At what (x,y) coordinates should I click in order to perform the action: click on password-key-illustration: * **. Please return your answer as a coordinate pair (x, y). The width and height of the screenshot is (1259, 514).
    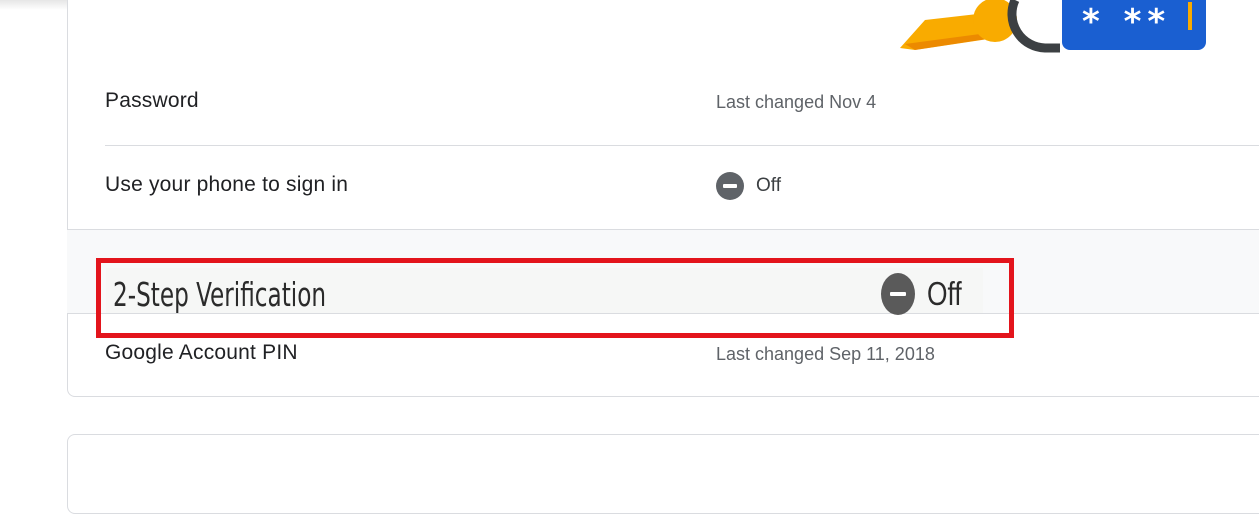
    Looking at the image, I should click on (1030, 27).